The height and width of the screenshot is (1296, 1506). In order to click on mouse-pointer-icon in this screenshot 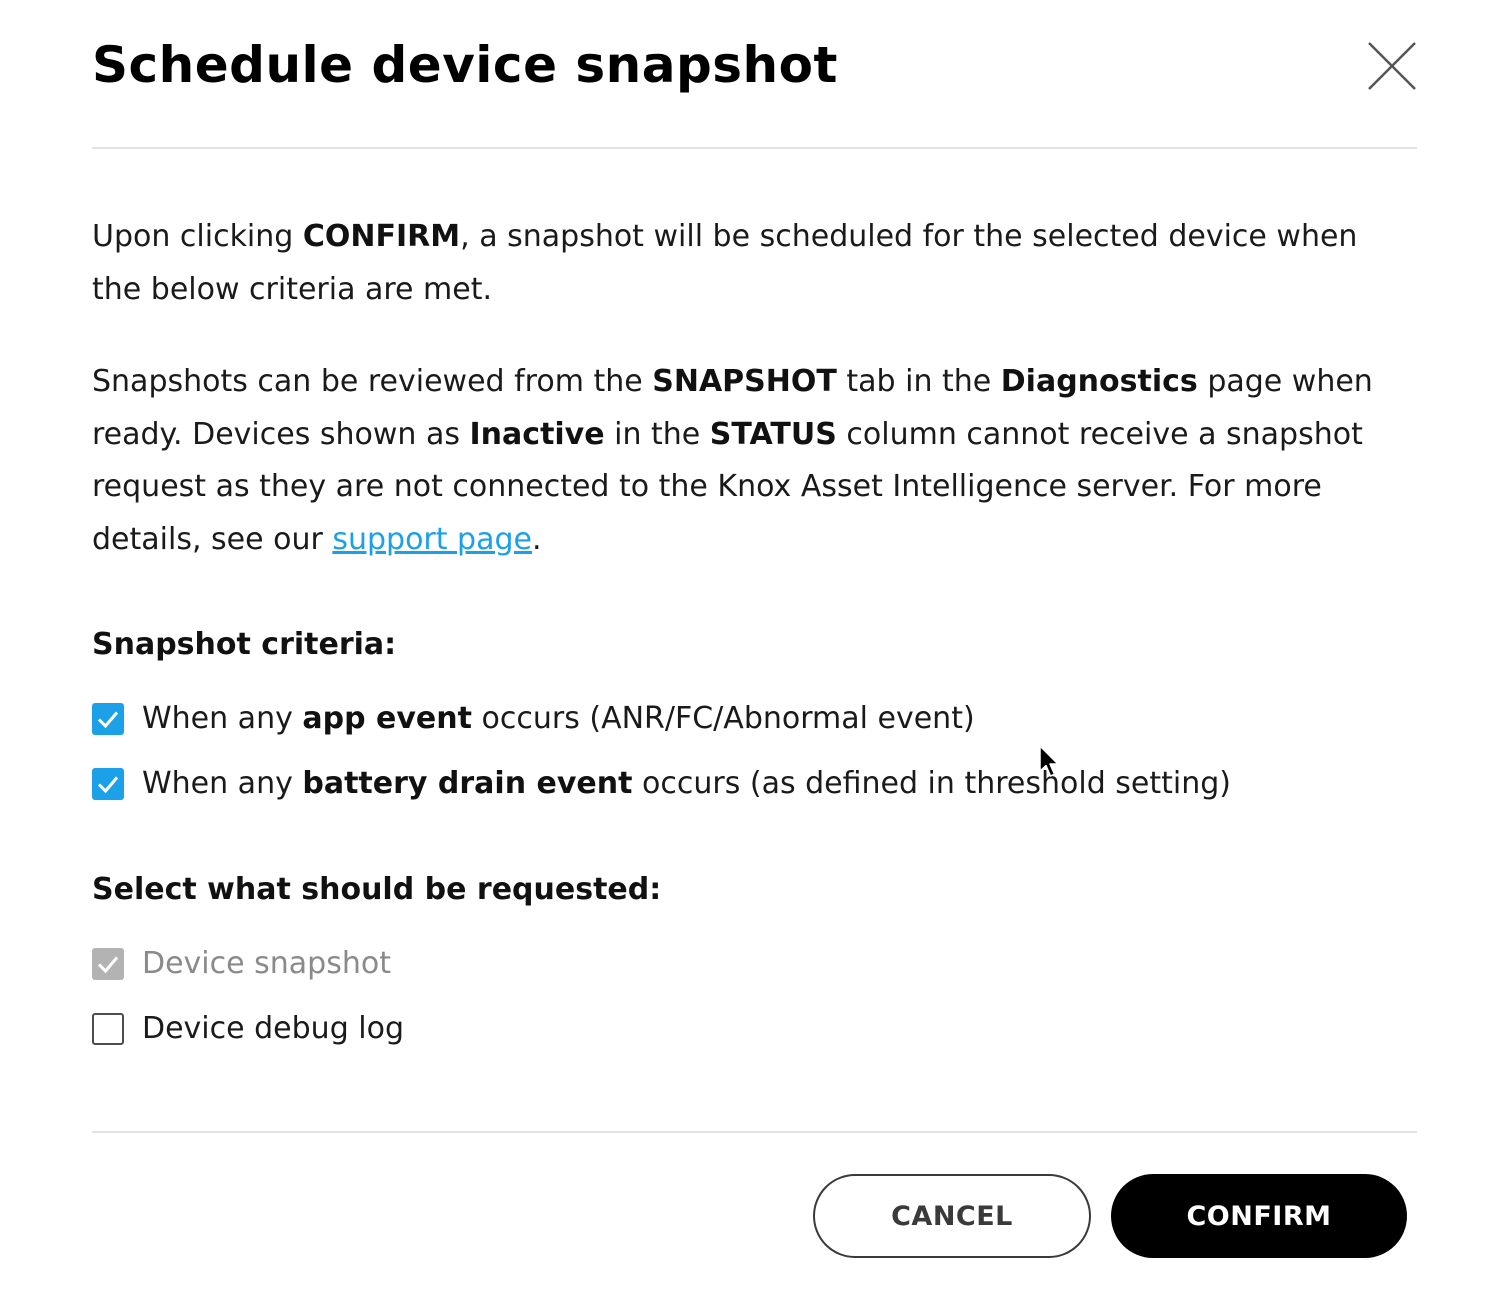, I will do `click(1049, 761)`.